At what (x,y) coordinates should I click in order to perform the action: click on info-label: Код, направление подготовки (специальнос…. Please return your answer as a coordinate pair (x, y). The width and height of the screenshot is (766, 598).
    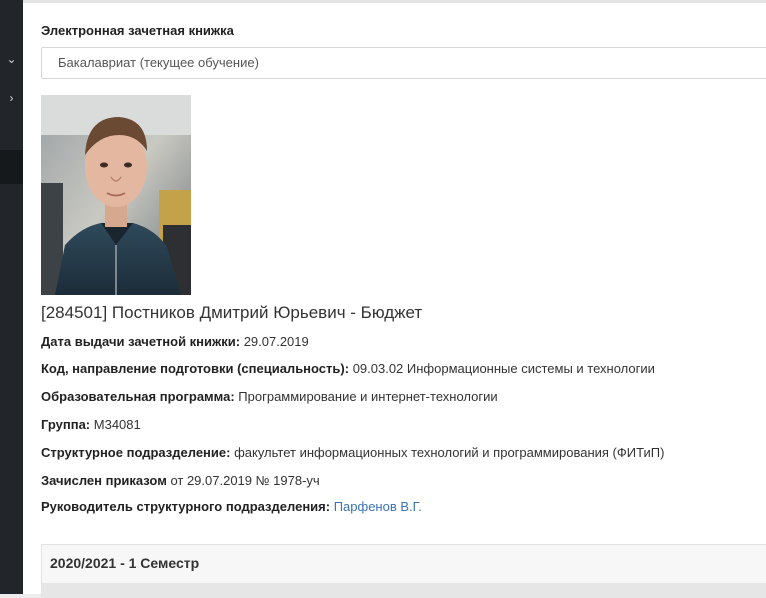
    Looking at the image, I should click on (195, 368).